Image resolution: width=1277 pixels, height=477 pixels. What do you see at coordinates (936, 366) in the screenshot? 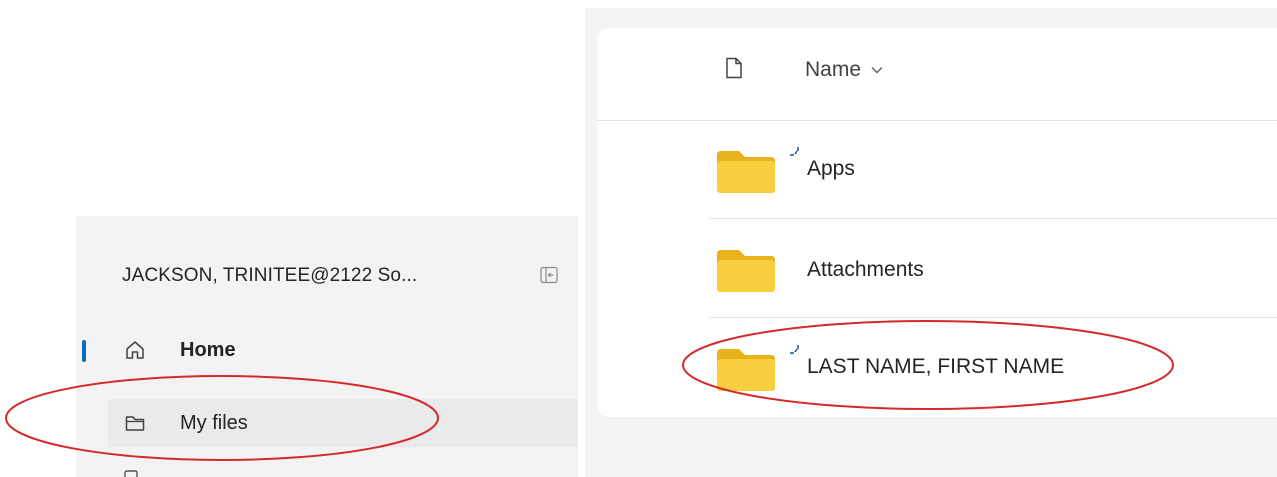
I see `file-name-last-first: LAST NAME, FIRST NAME` at bounding box center [936, 366].